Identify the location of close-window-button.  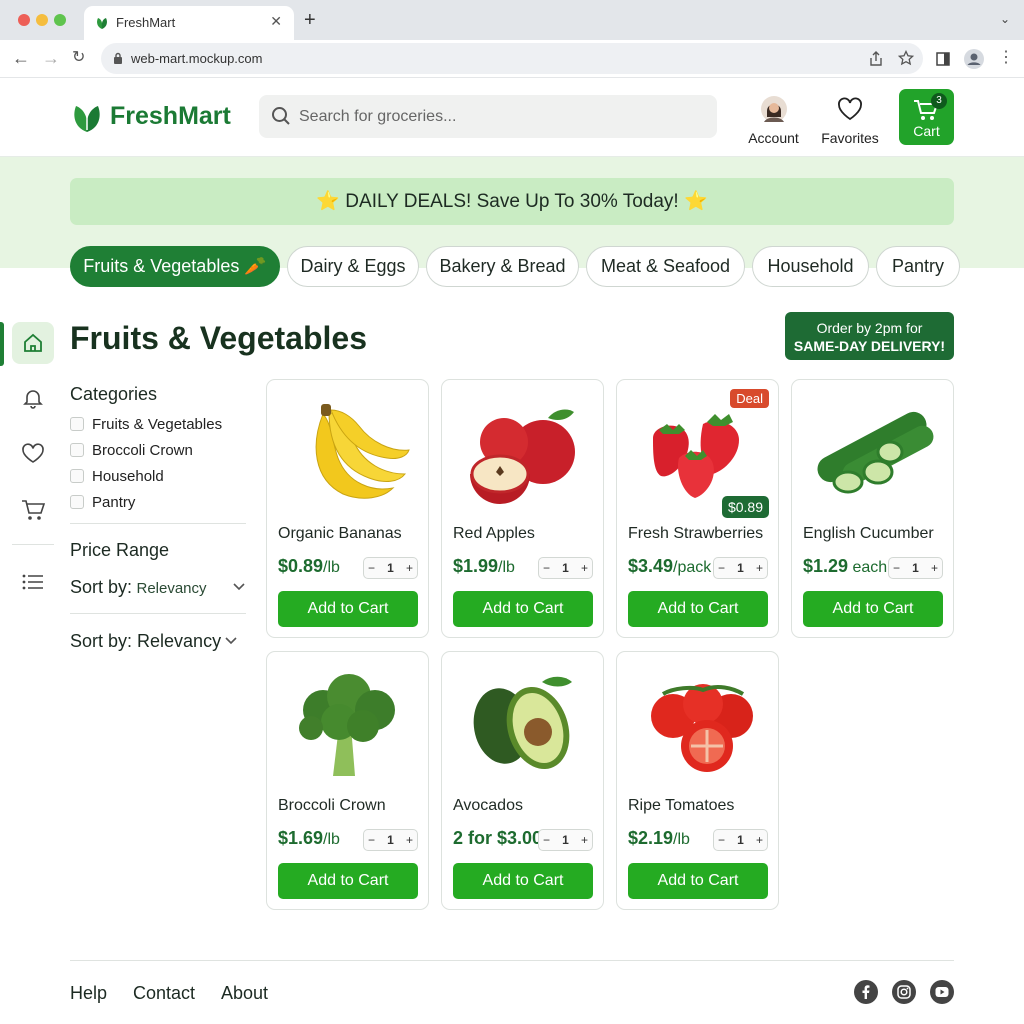
(24, 20).